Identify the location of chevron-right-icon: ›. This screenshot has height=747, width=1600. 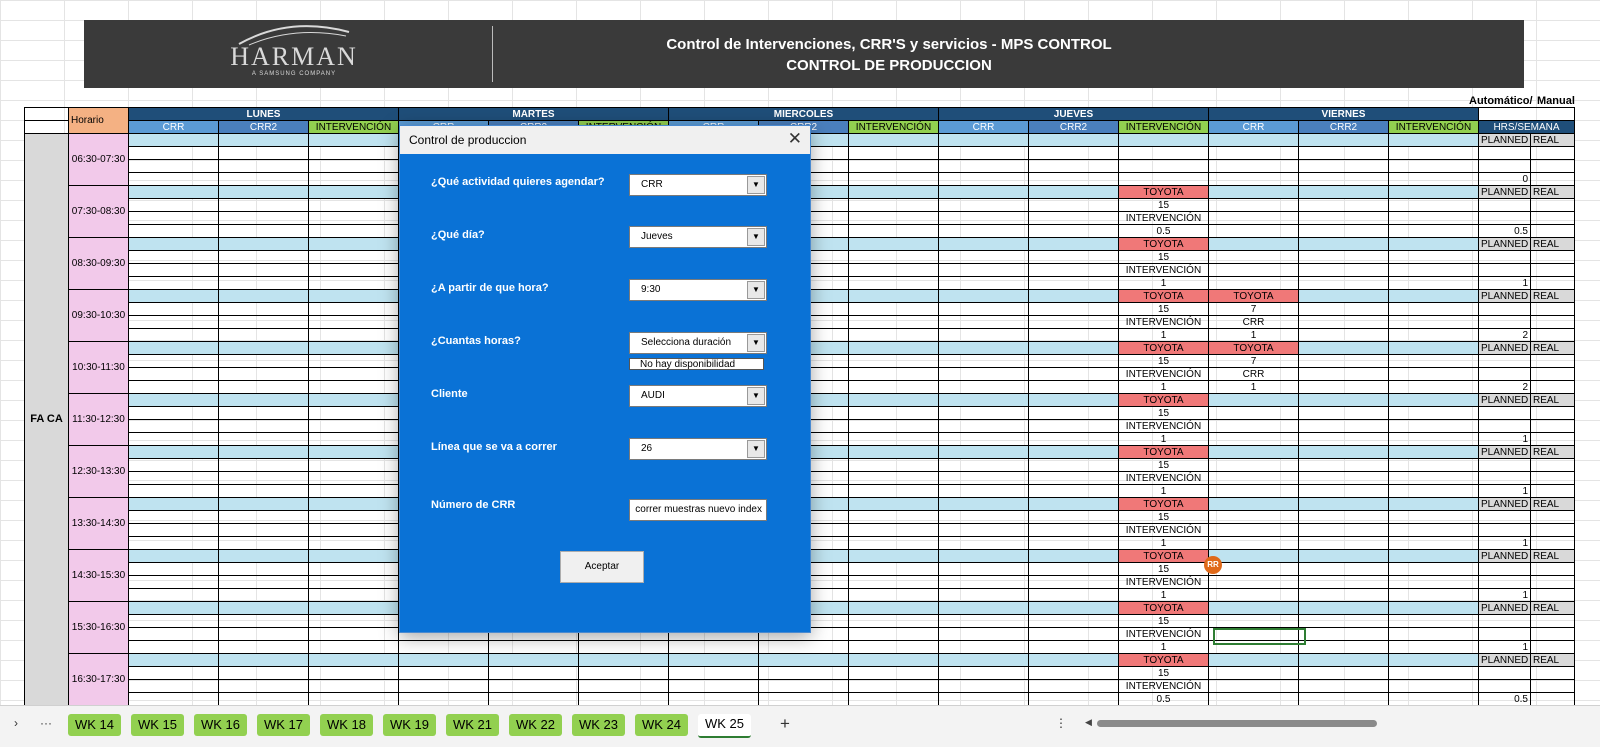
(16, 723).